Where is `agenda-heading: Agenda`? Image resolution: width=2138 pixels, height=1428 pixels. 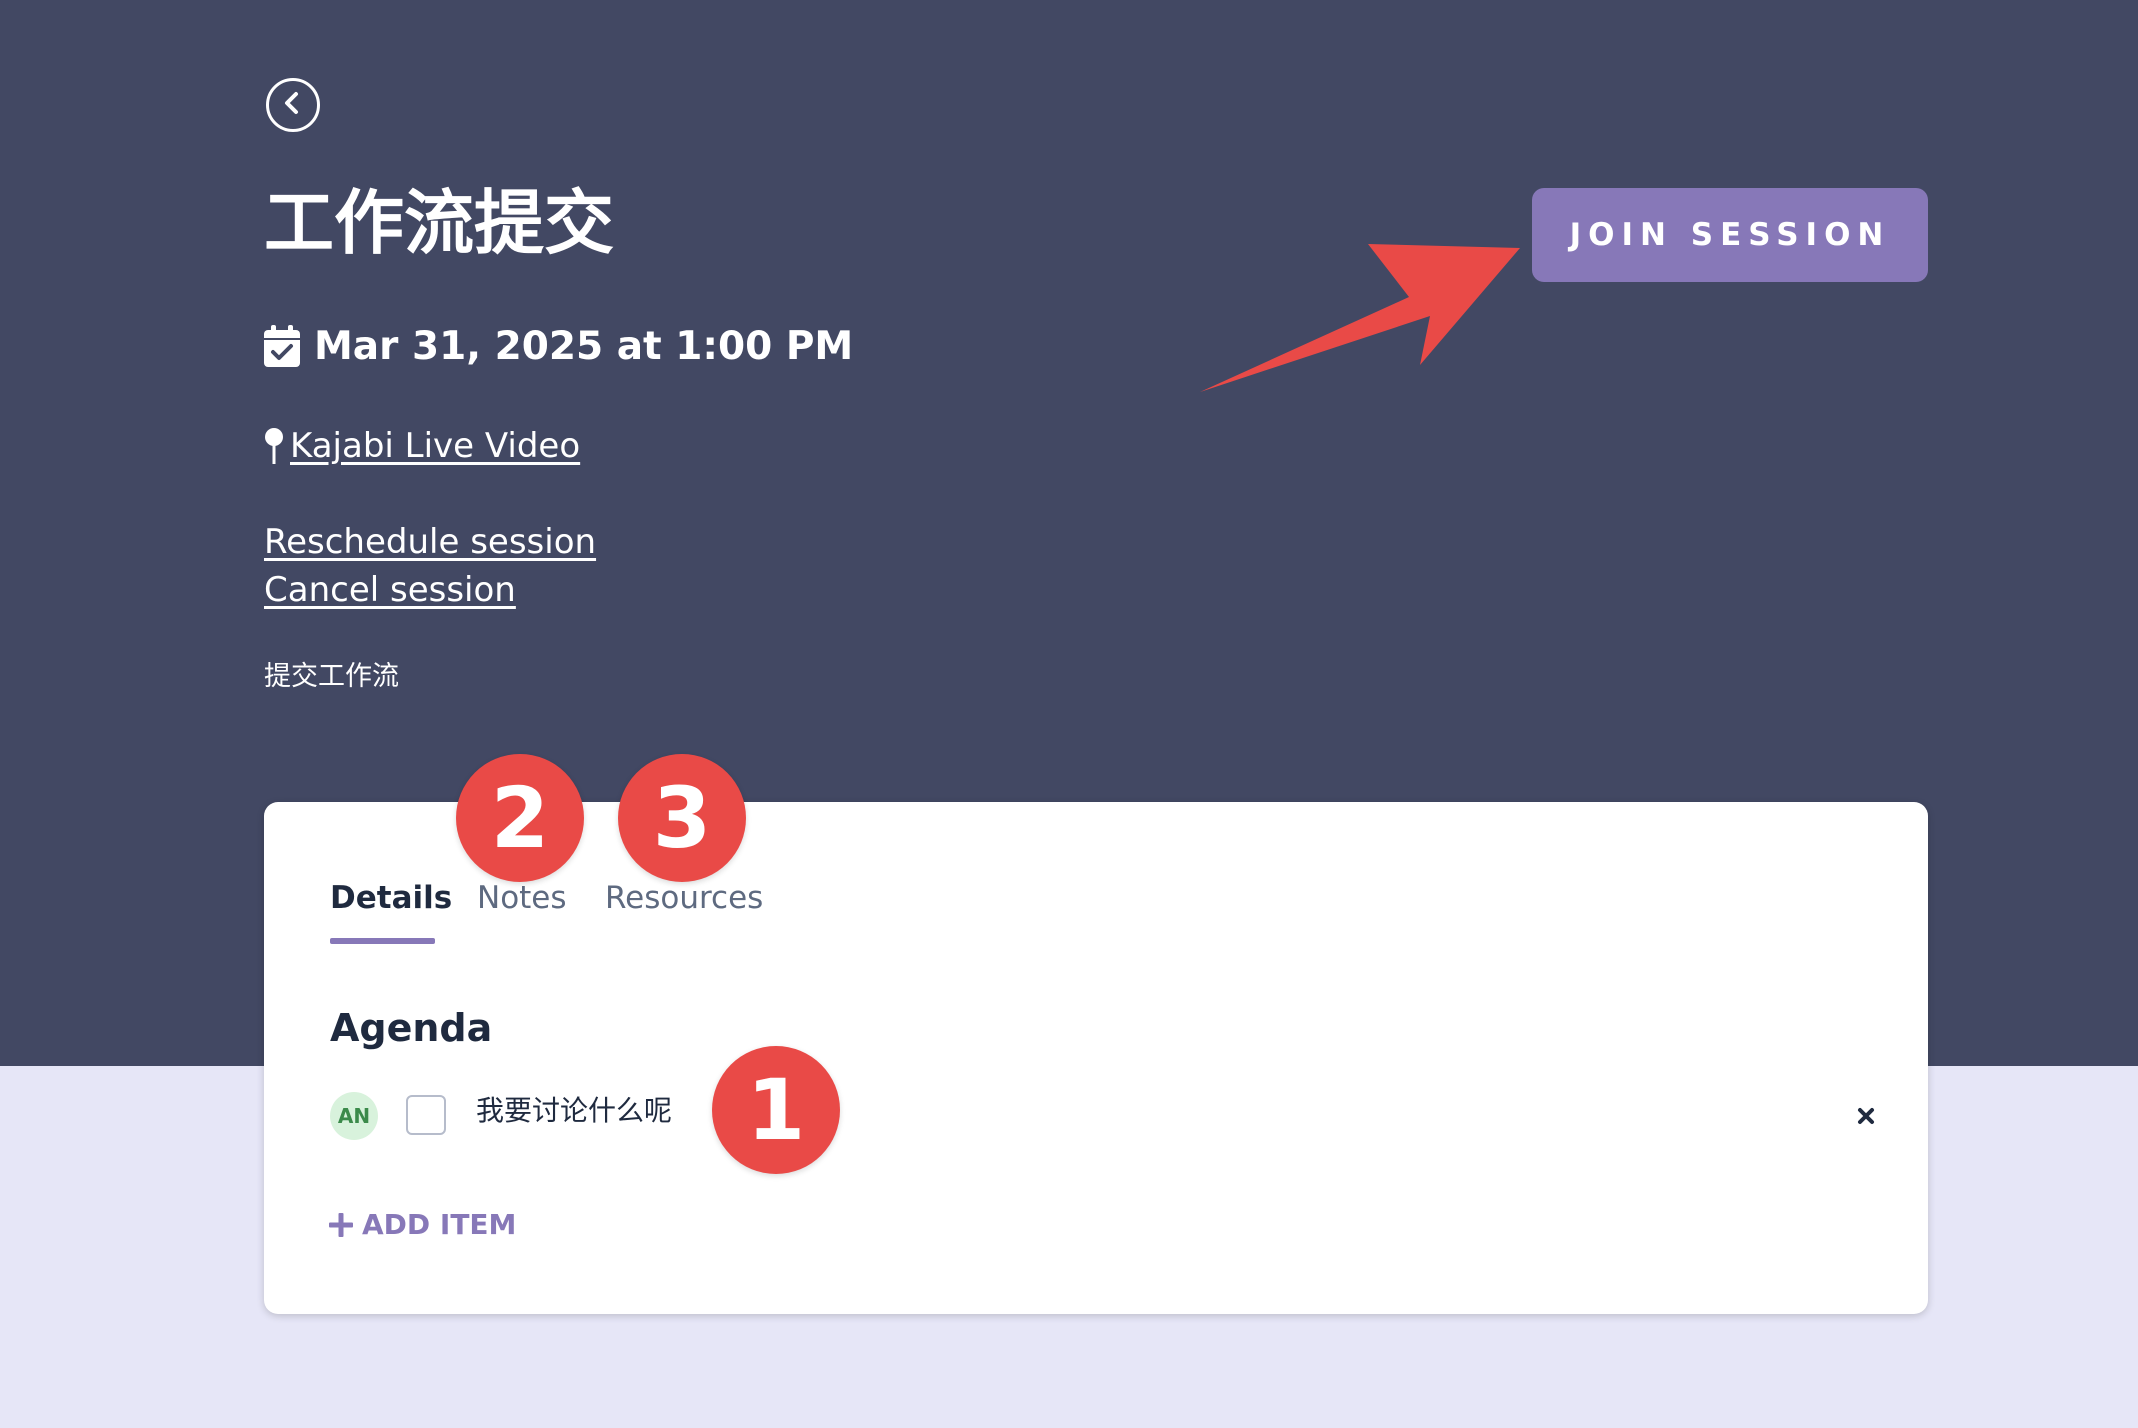
agenda-heading: Agenda is located at coordinates (411, 1028).